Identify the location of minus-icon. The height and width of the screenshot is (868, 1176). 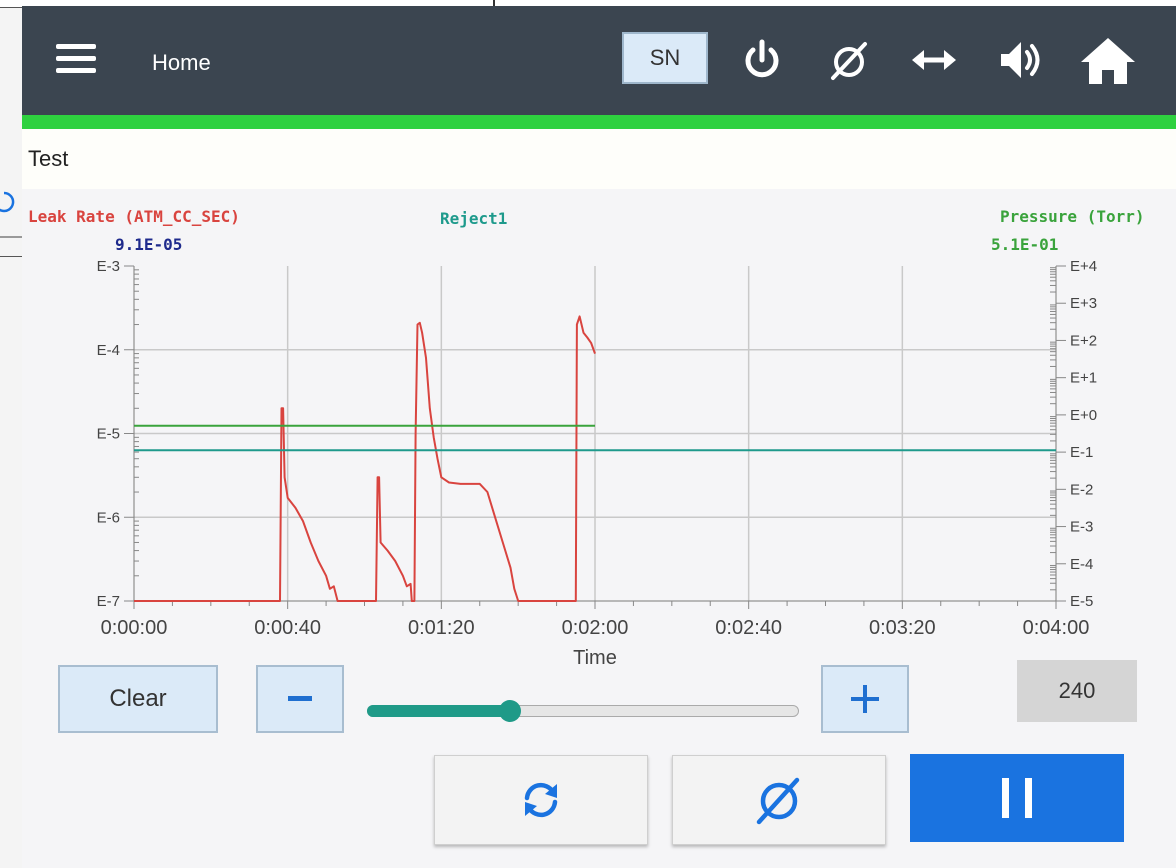
(300, 698).